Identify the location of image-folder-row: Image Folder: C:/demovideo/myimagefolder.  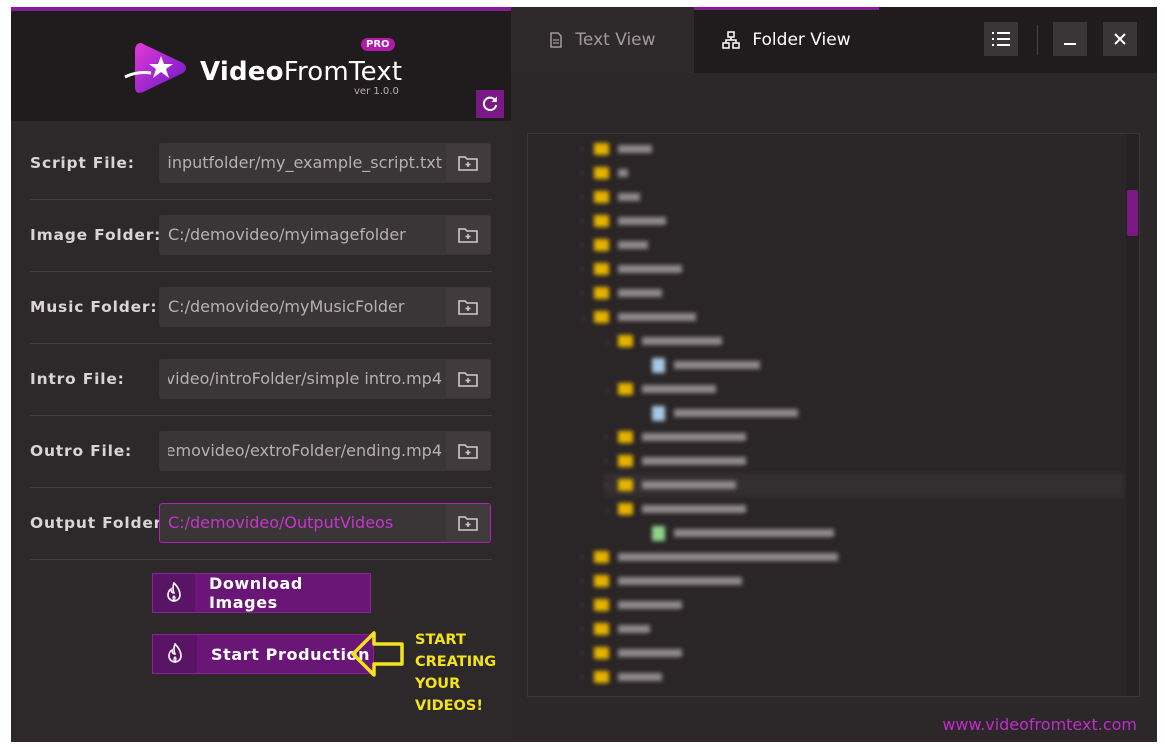
(261, 236).